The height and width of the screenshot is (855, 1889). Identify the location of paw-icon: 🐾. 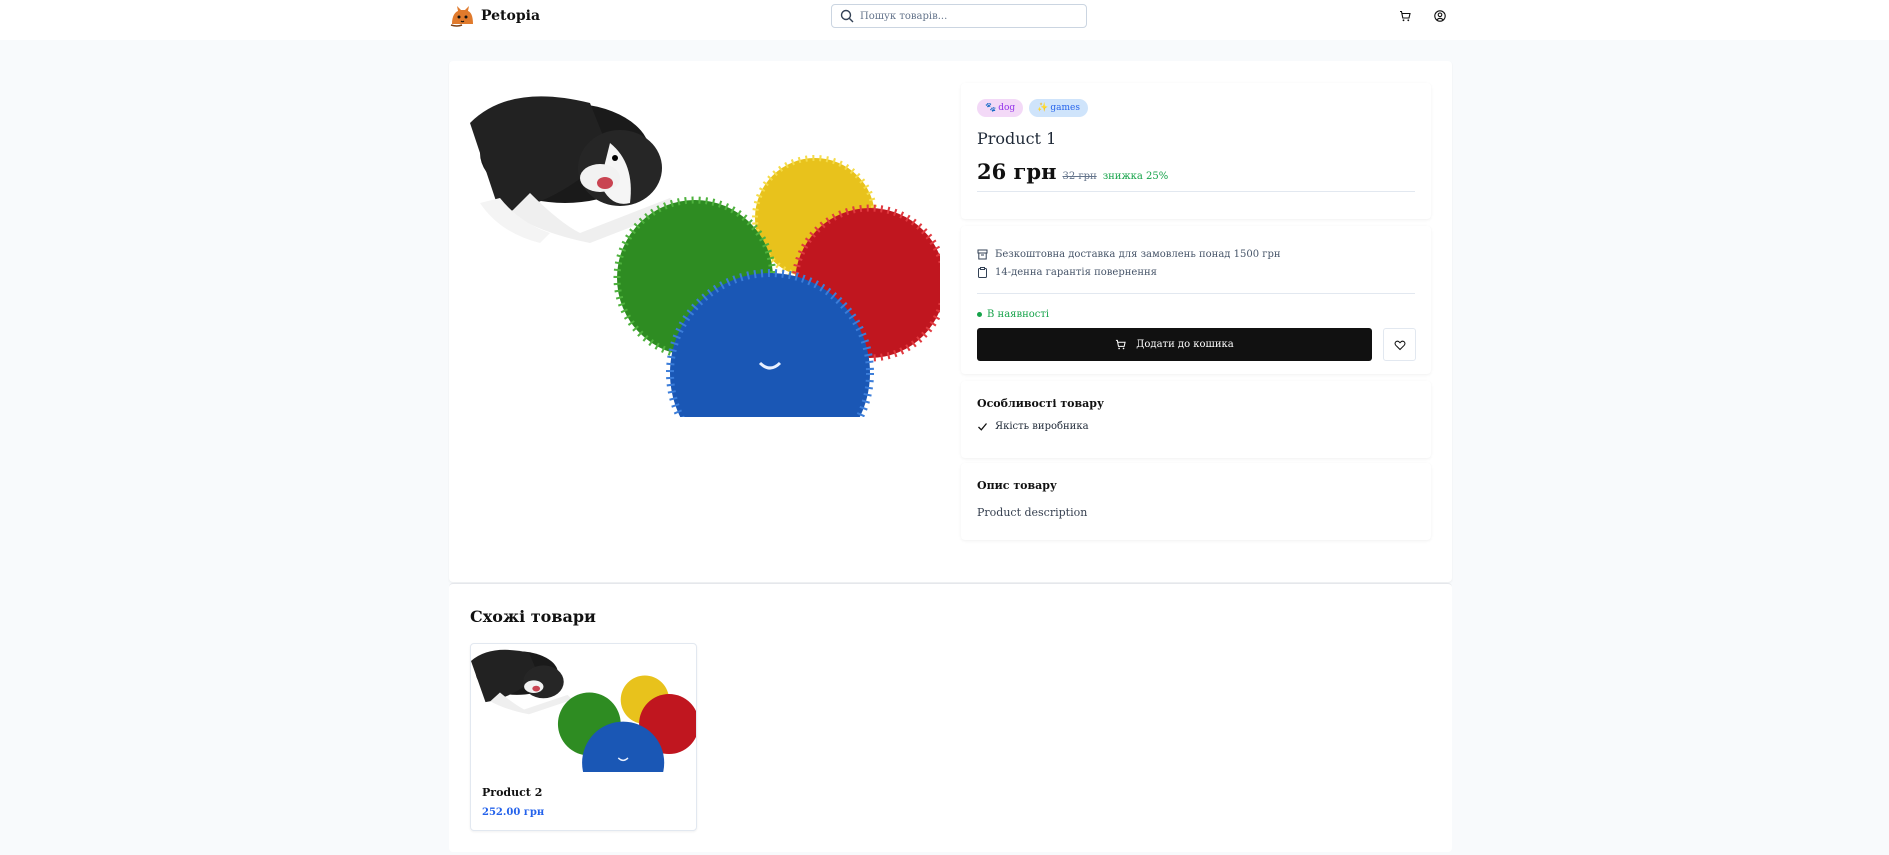
(991, 108).